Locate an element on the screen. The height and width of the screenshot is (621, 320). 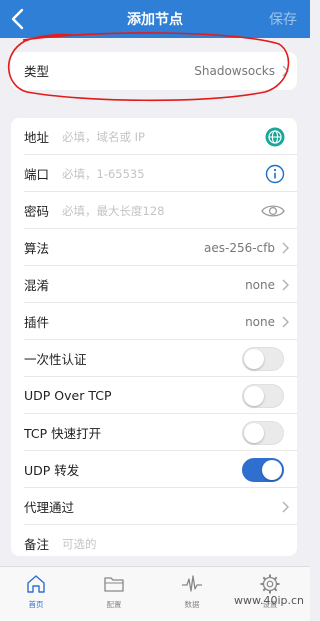
password-input: 必填，最大长度128 is located at coordinates (113, 211).